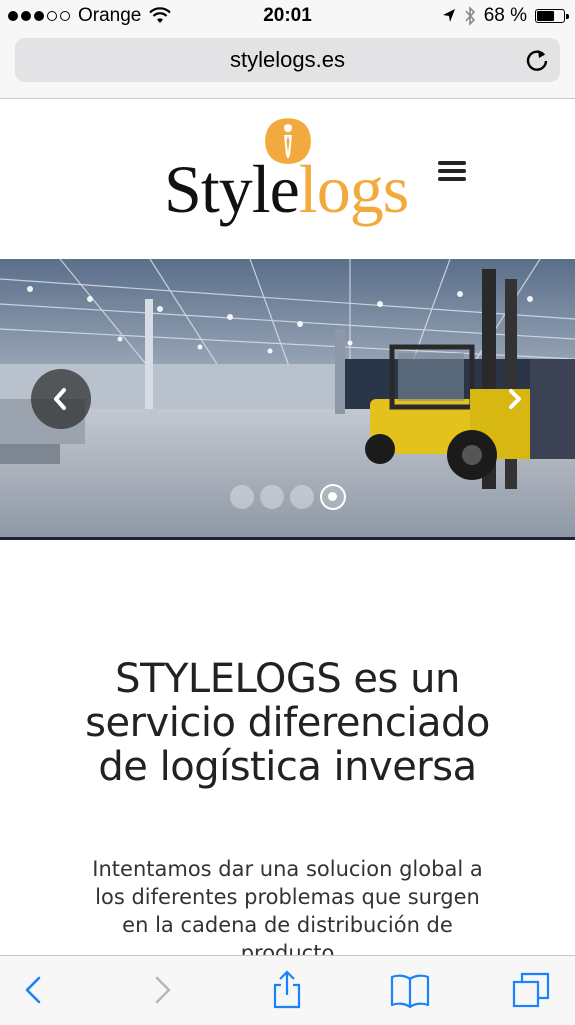 The width and height of the screenshot is (575, 1025). I want to click on status-right: 68 %, so click(505, 16).